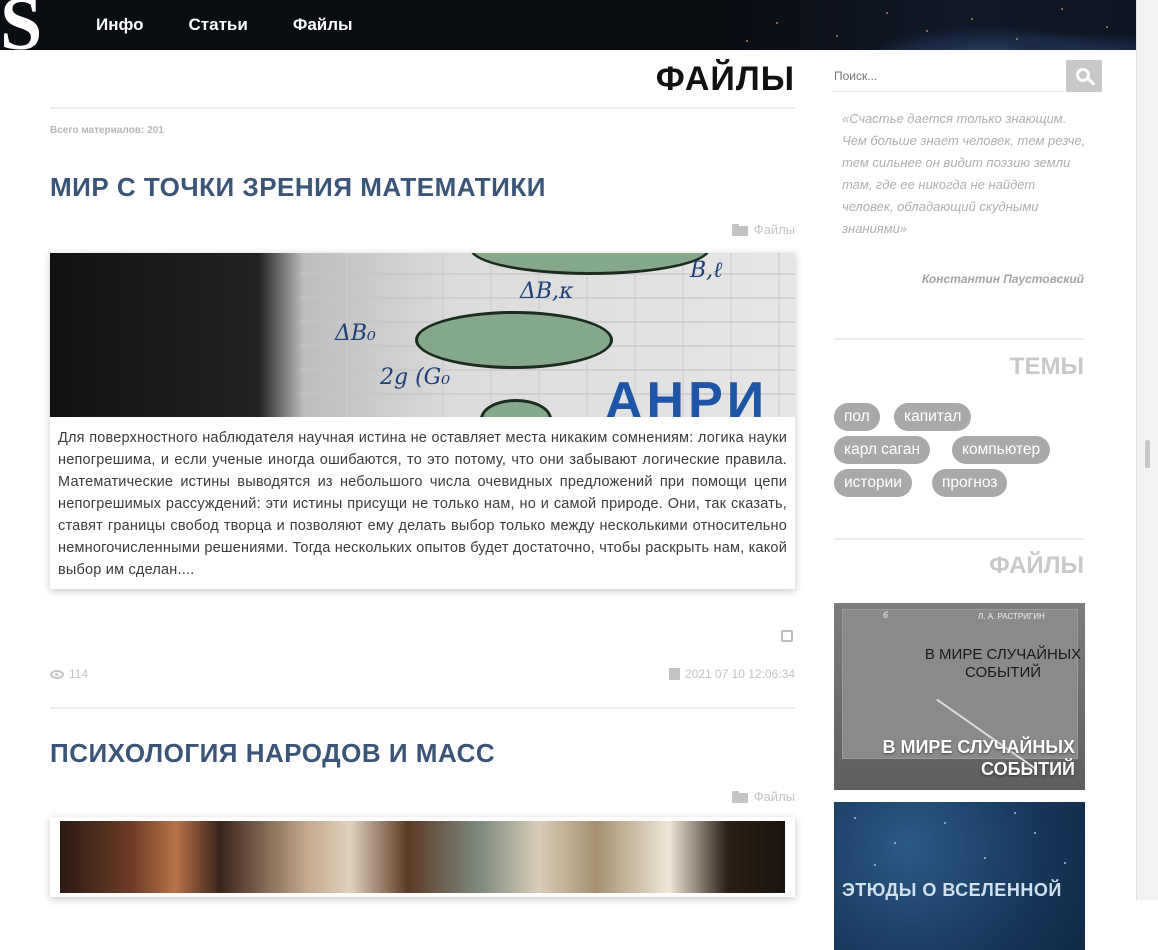 The image size is (1158, 950). I want to click on tag: пол, so click(857, 417).